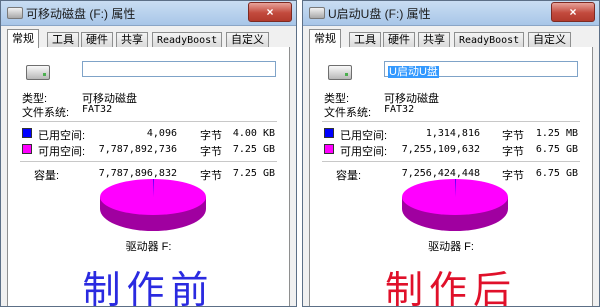 The width and height of the screenshot is (600, 307). I want to click on used-space-size: 1.25 MB, so click(556, 133).